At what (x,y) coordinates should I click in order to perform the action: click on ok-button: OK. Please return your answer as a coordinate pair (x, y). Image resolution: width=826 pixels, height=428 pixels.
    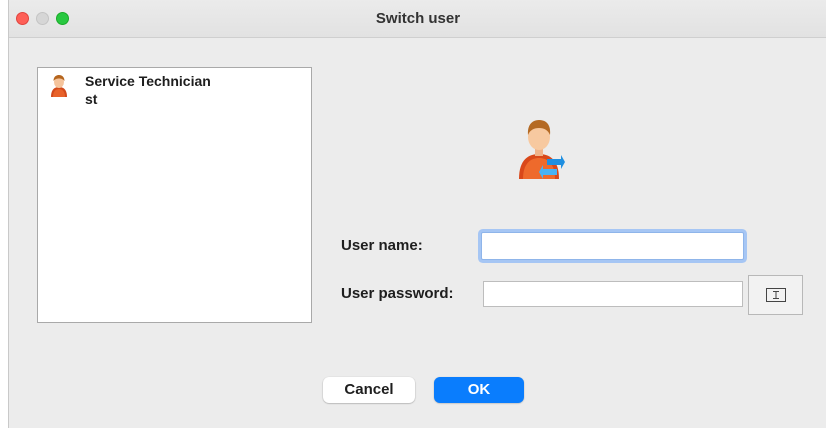
    Looking at the image, I should click on (479, 390).